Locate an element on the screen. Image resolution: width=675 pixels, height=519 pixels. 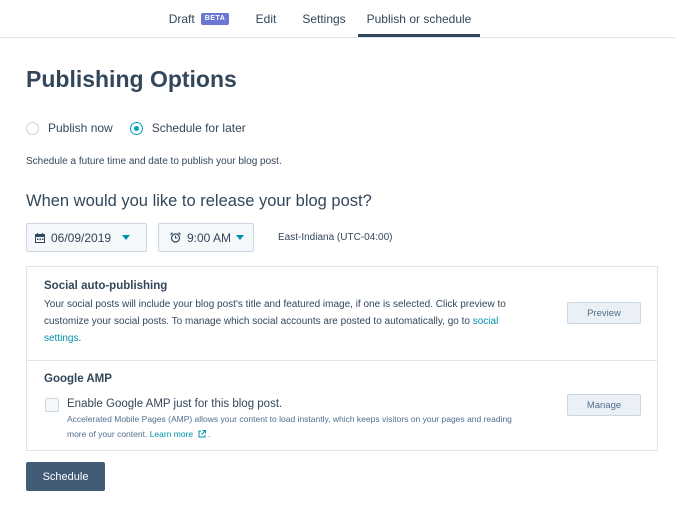
section-divider is located at coordinates (342, 360).